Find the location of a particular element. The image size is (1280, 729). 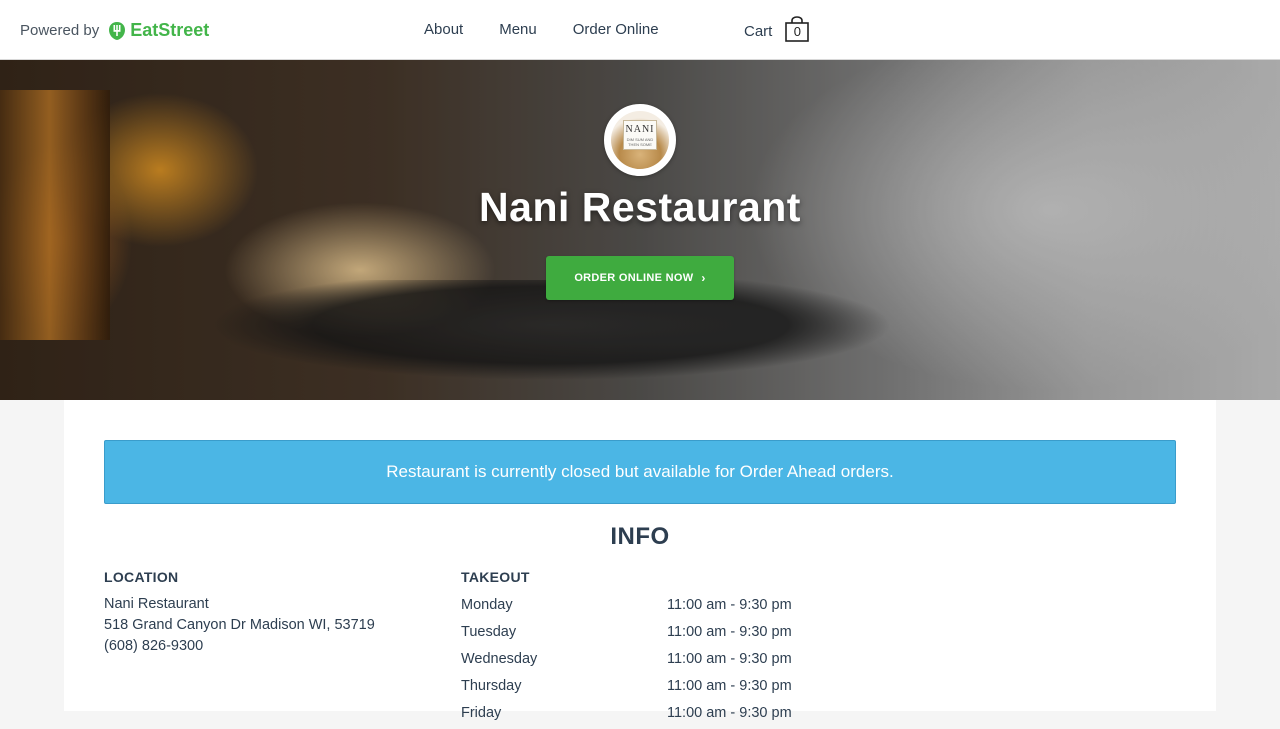

location-address: 518 Grand Canyon Dr Madison WI, 53719 is located at coordinates (239, 625).